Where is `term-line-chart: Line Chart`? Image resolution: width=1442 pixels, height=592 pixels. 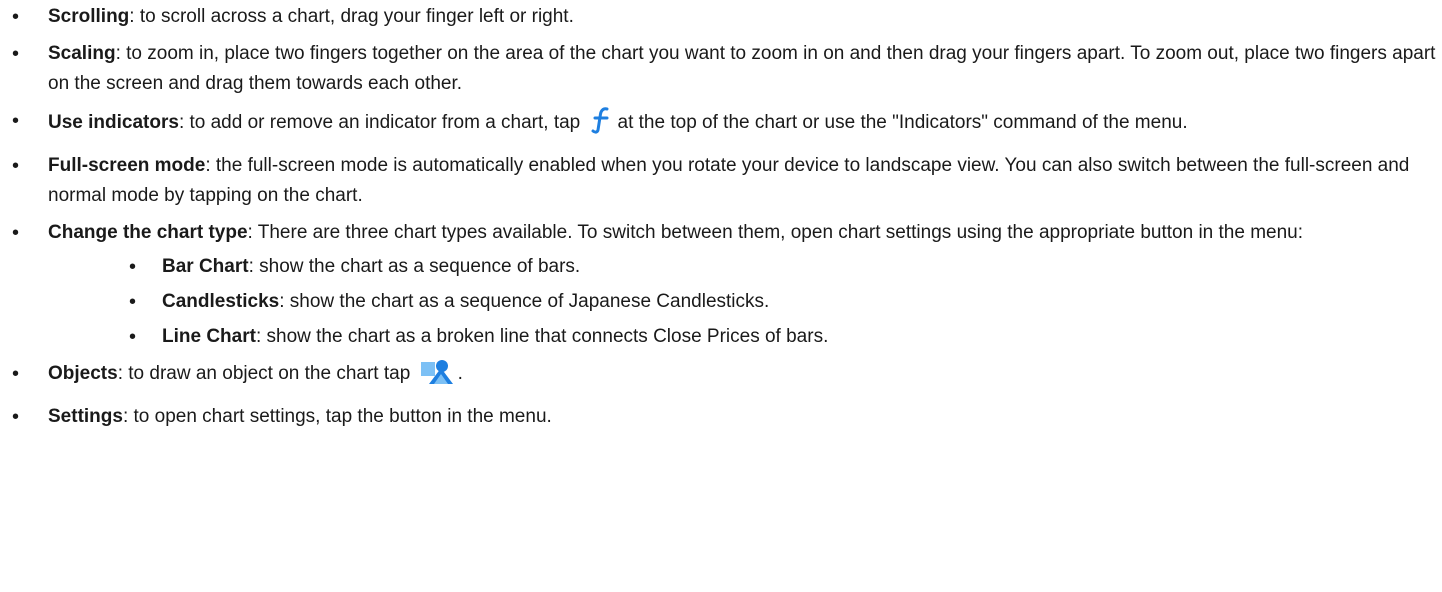 term-line-chart: Line Chart is located at coordinates (209, 336).